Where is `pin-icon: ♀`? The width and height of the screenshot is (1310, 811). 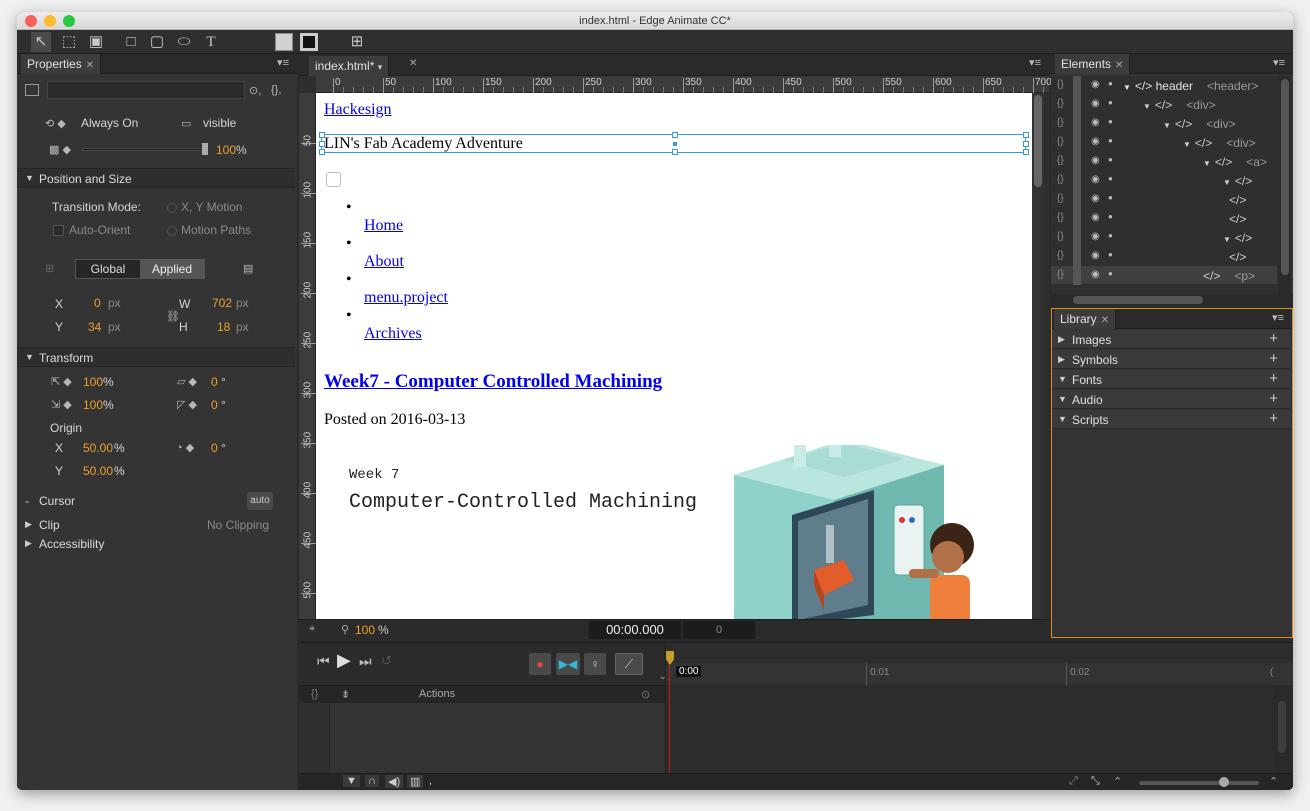 pin-icon: ♀ is located at coordinates (595, 664).